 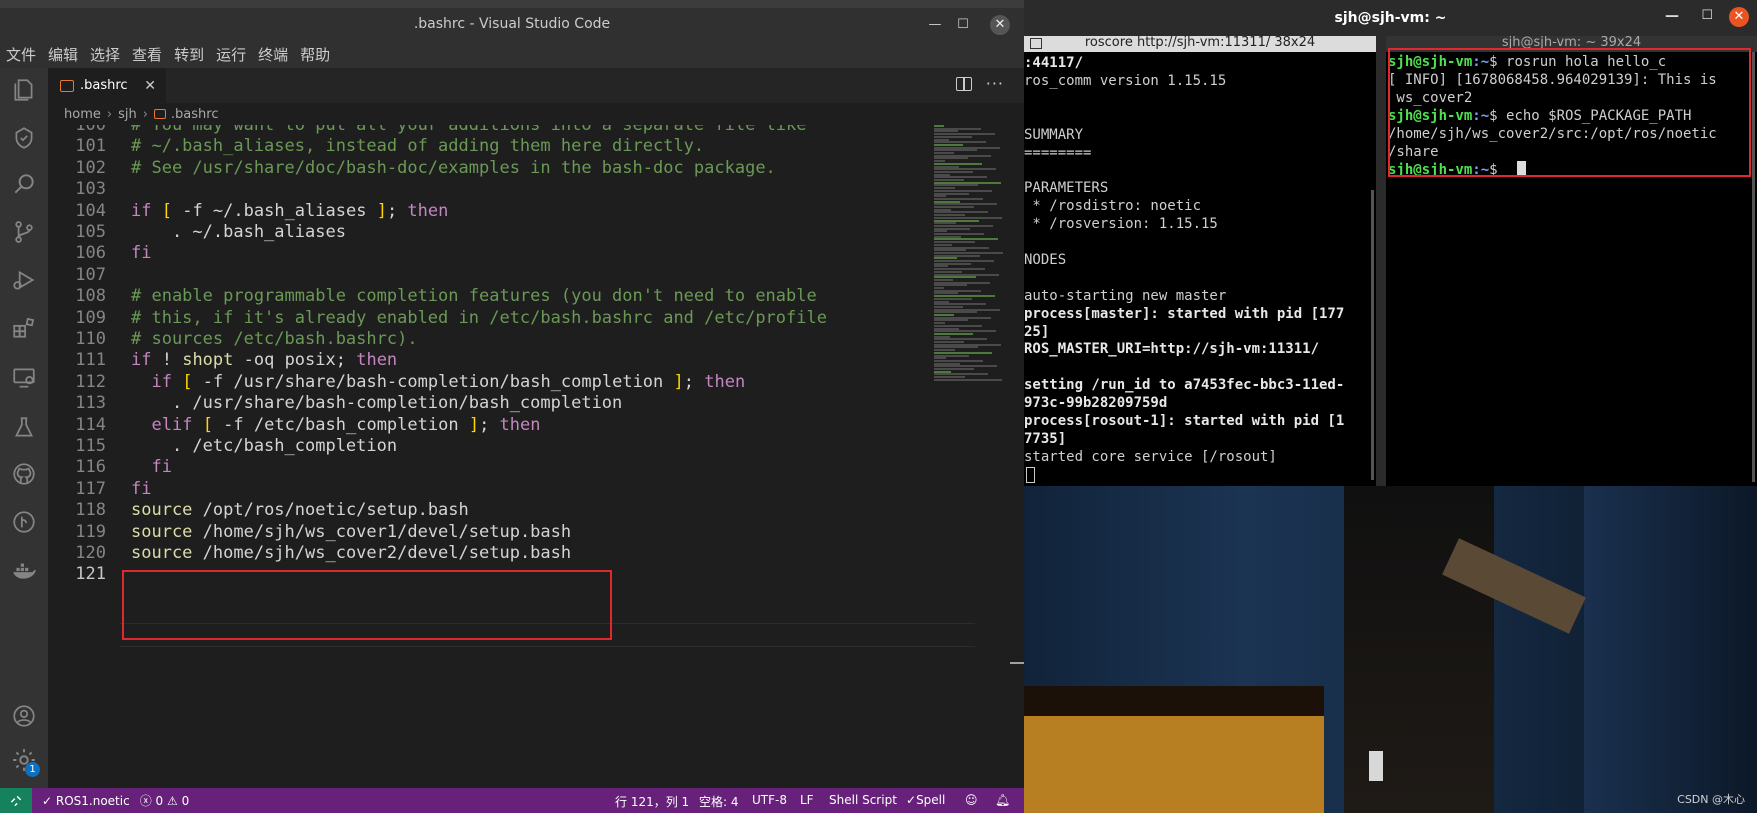 I want to click on window-title: .bashrc - Visual Studio Code, so click(x=512, y=24).